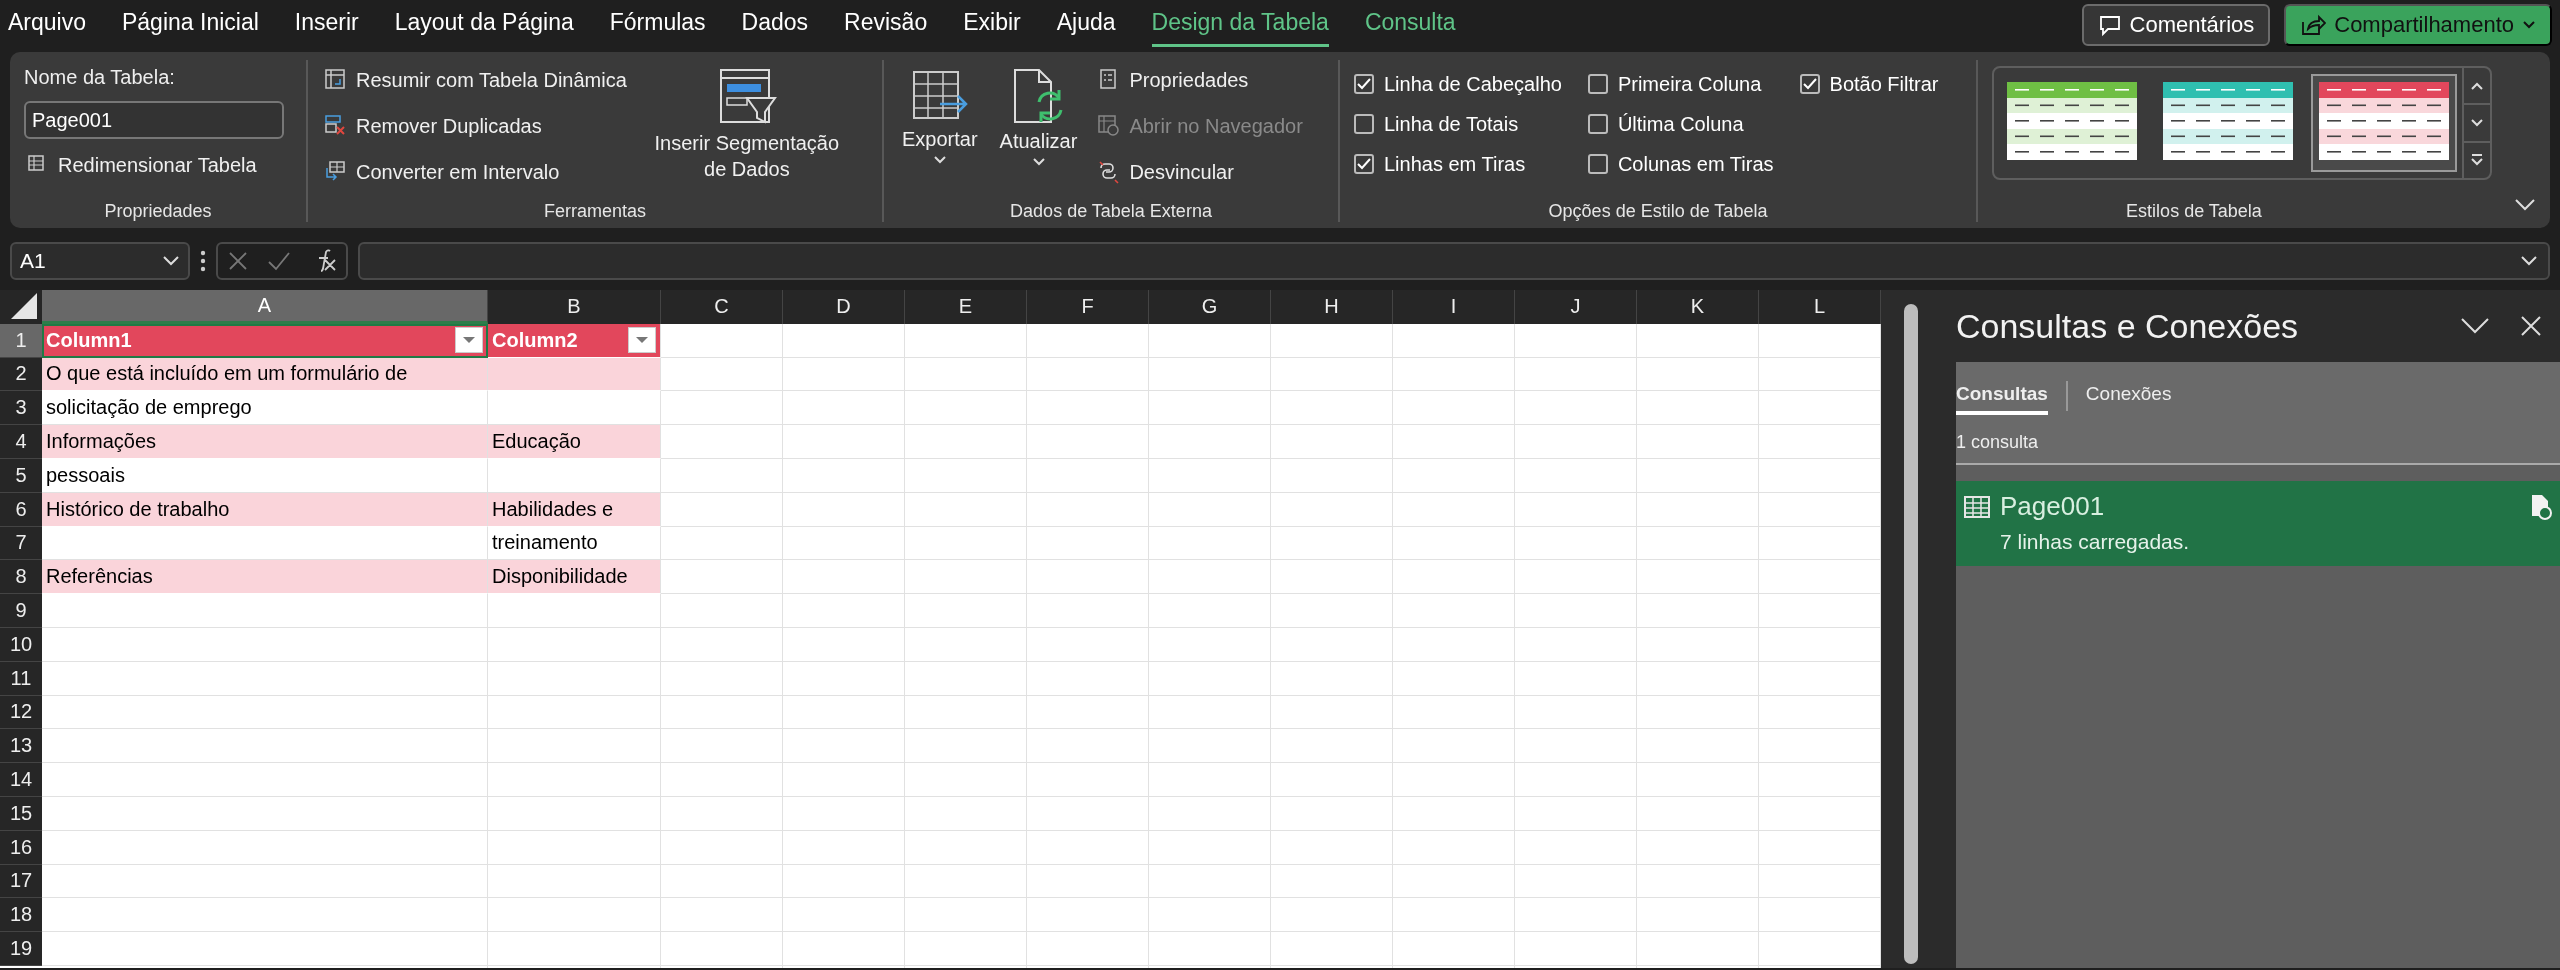 Image resolution: width=2560 pixels, height=970 pixels. What do you see at coordinates (574, 509) in the screenshot?
I see `table-cell: Habilidades e` at bounding box center [574, 509].